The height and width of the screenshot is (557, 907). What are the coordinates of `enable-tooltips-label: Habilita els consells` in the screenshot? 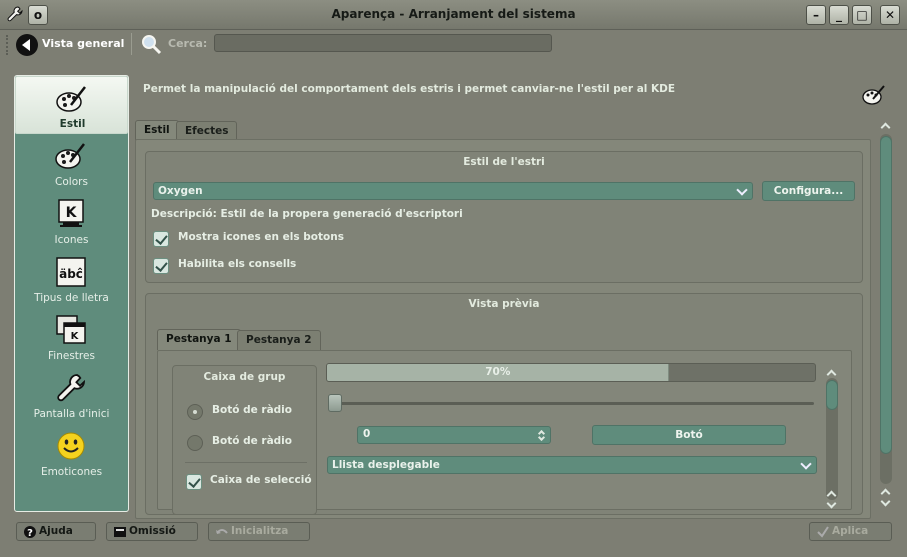 It's located at (237, 264).